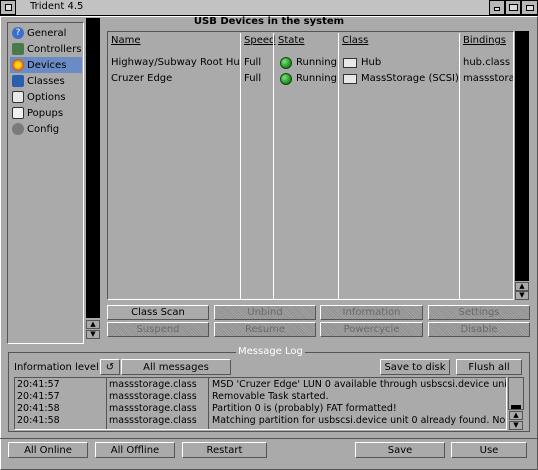 Image resolution: width=538 pixels, height=470 pixels. What do you see at coordinates (46, 81) in the screenshot?
I see `sidebar-item-classes: Classes` at bounding box center [46, 81].